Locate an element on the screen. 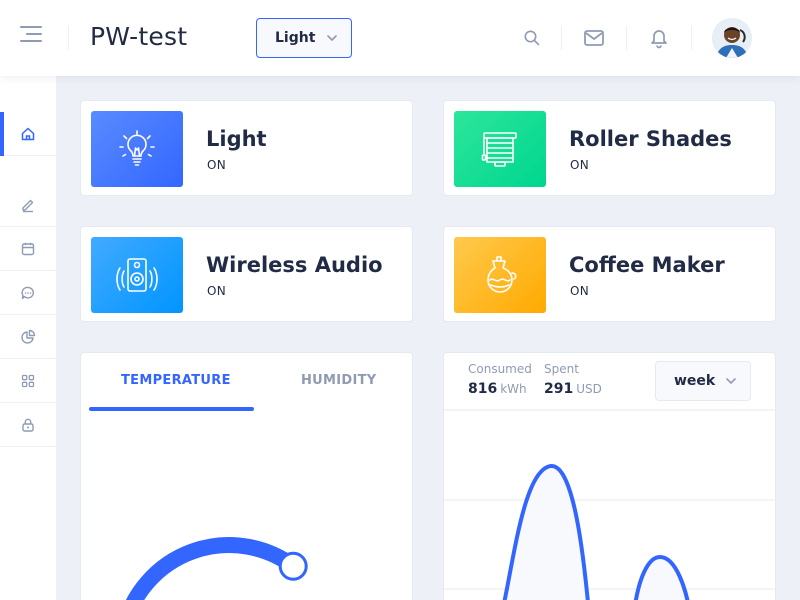 This screenshot has width=800, height=600. theme-select-value: Light is located at coordinates (295, 38).